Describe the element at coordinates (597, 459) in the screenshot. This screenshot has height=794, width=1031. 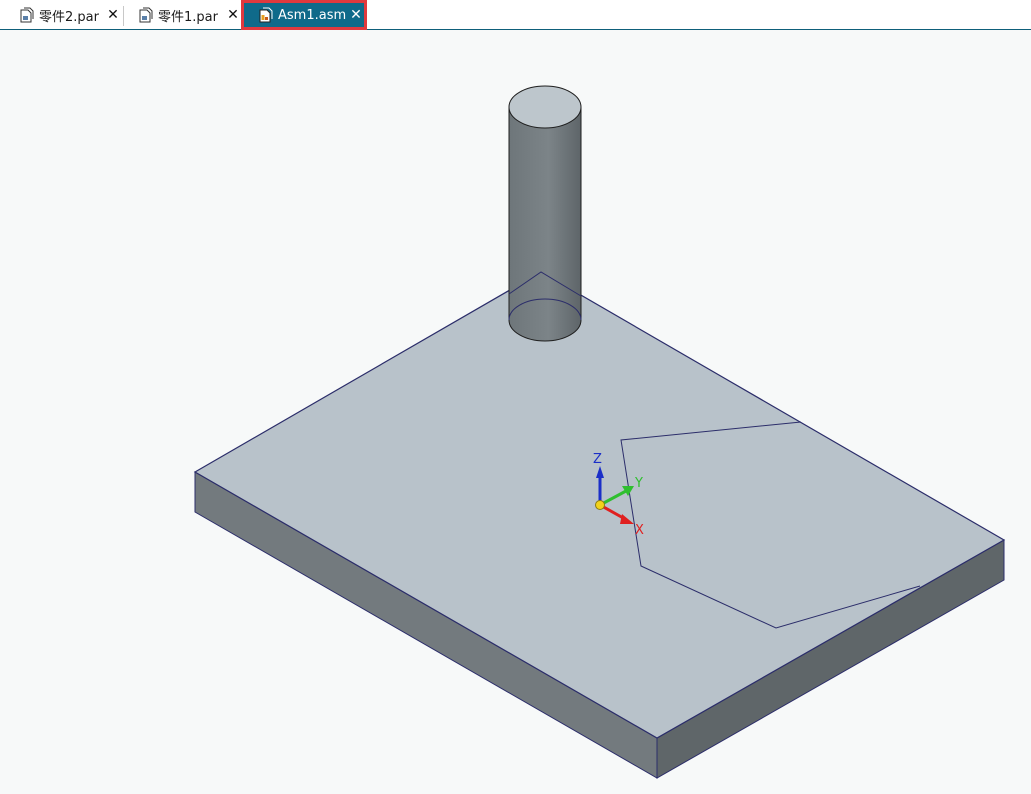
I see `z-axis-label: Z` at that location.